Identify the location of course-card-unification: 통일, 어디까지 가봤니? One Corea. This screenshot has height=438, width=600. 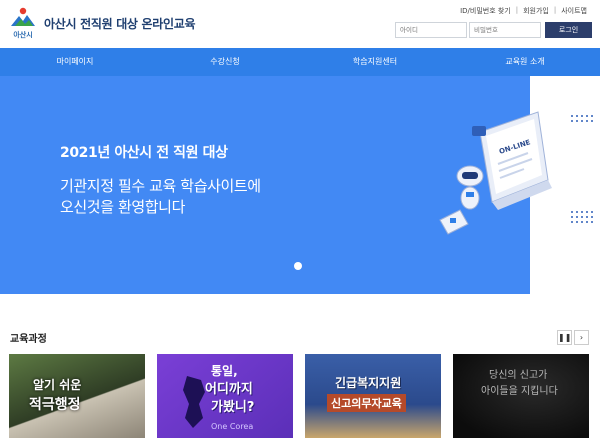
(225, 396).